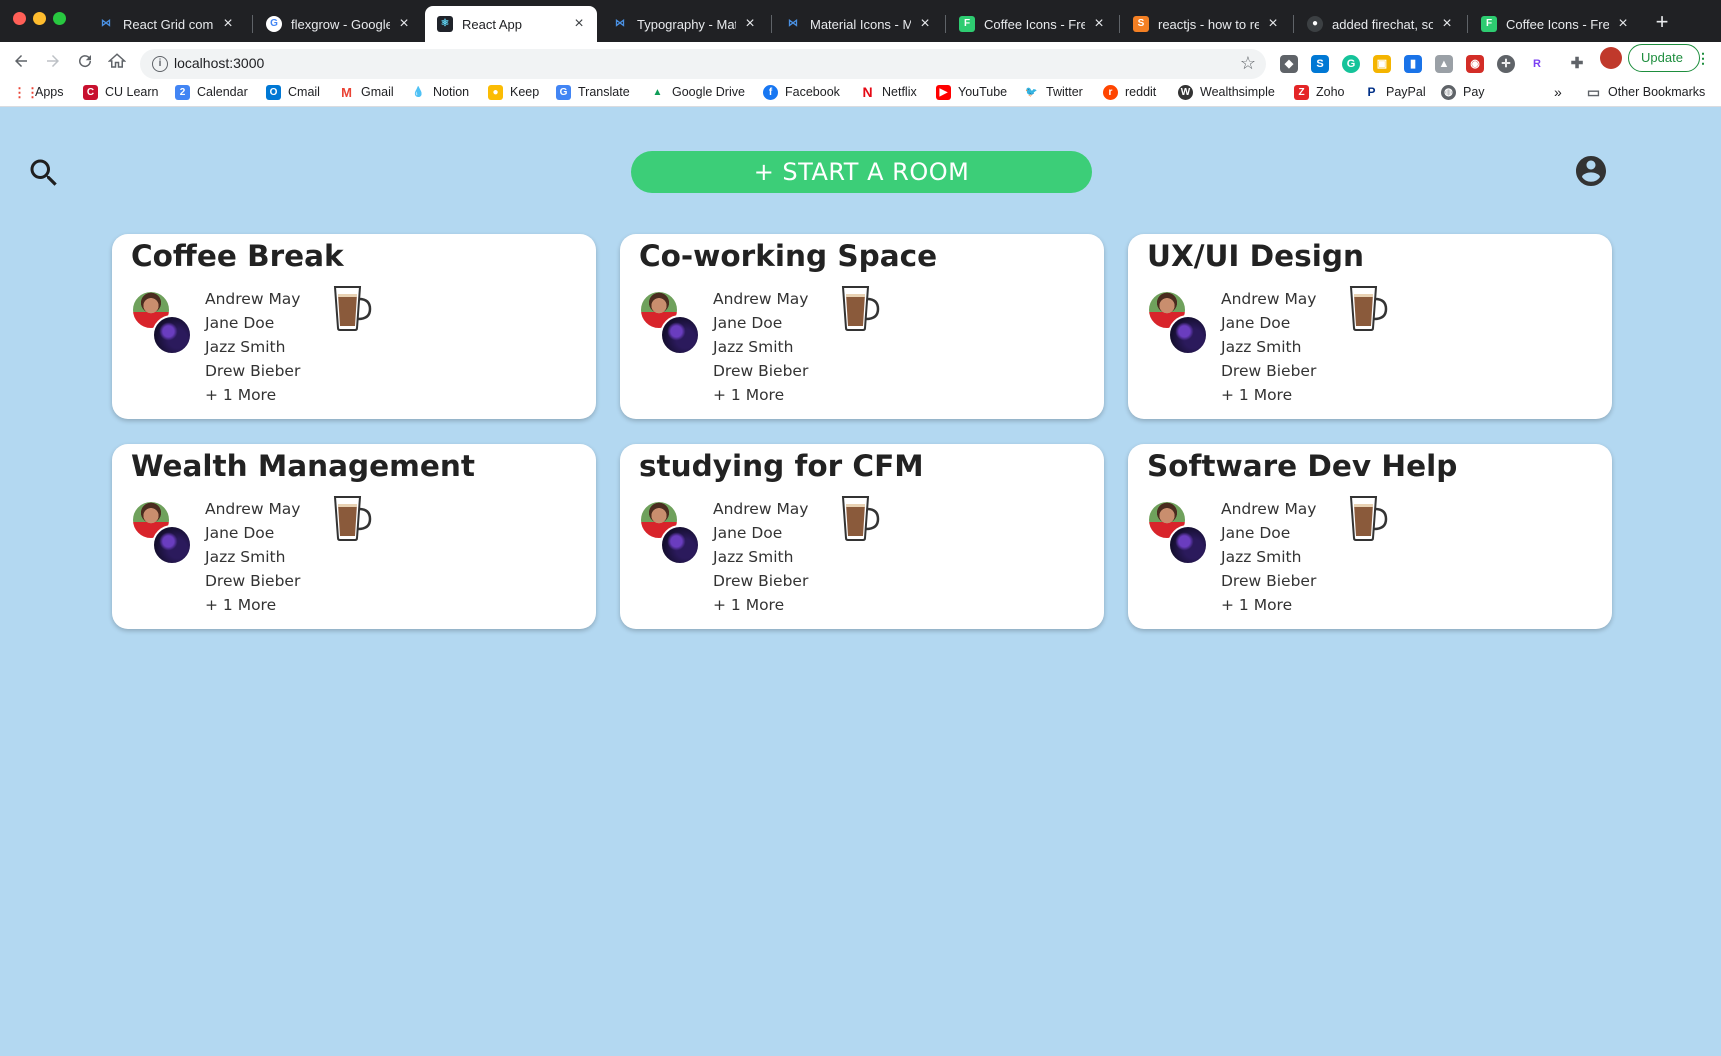  Describe the element at coordinates (1645, 92) in the screenshot. I see `bookmark-other-bookmarks: ▭ Other Bookmarks` at that location.